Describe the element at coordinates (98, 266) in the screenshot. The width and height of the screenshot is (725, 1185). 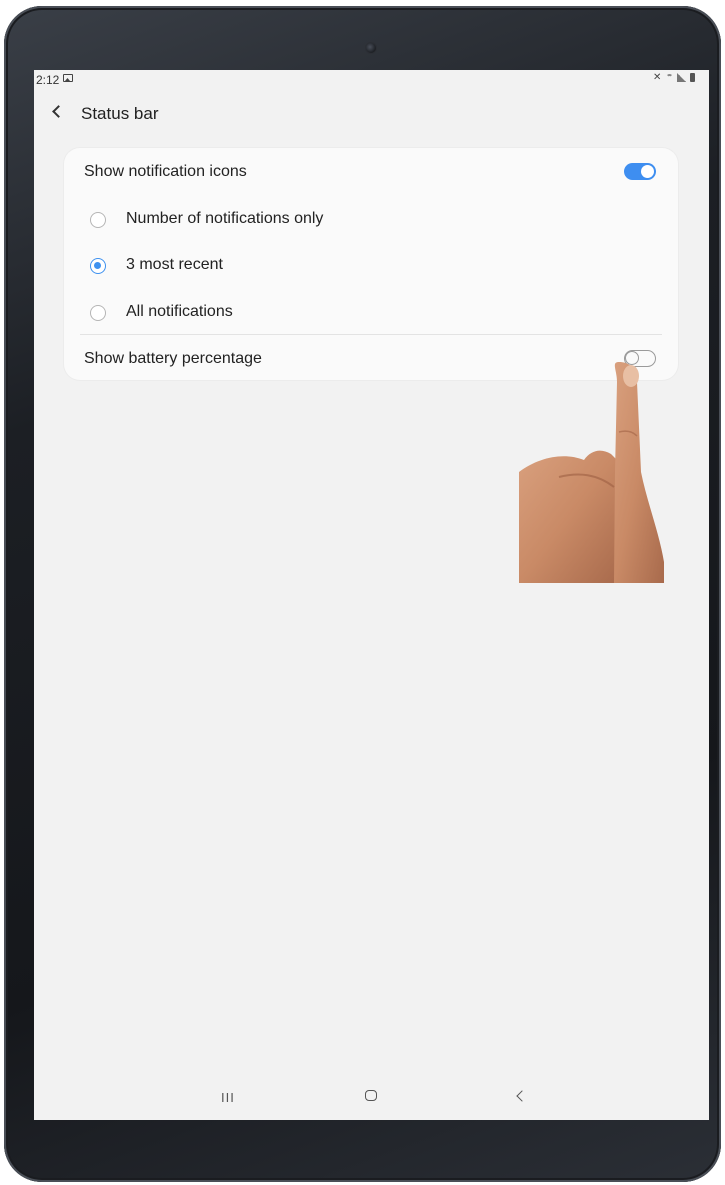
I see `radio-button-selected` at that location.